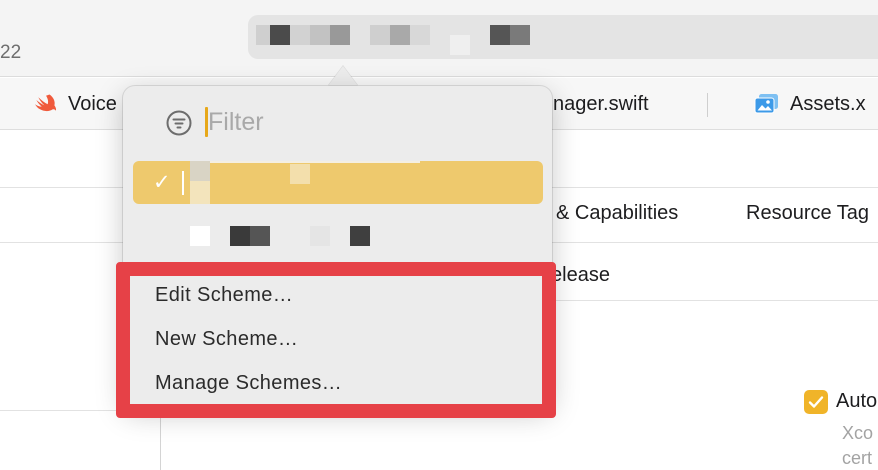  What do you see at coordinates (828, 103) in the screenshot?
I see `tab-label: Assets.x` at bounding box center [828, 103].